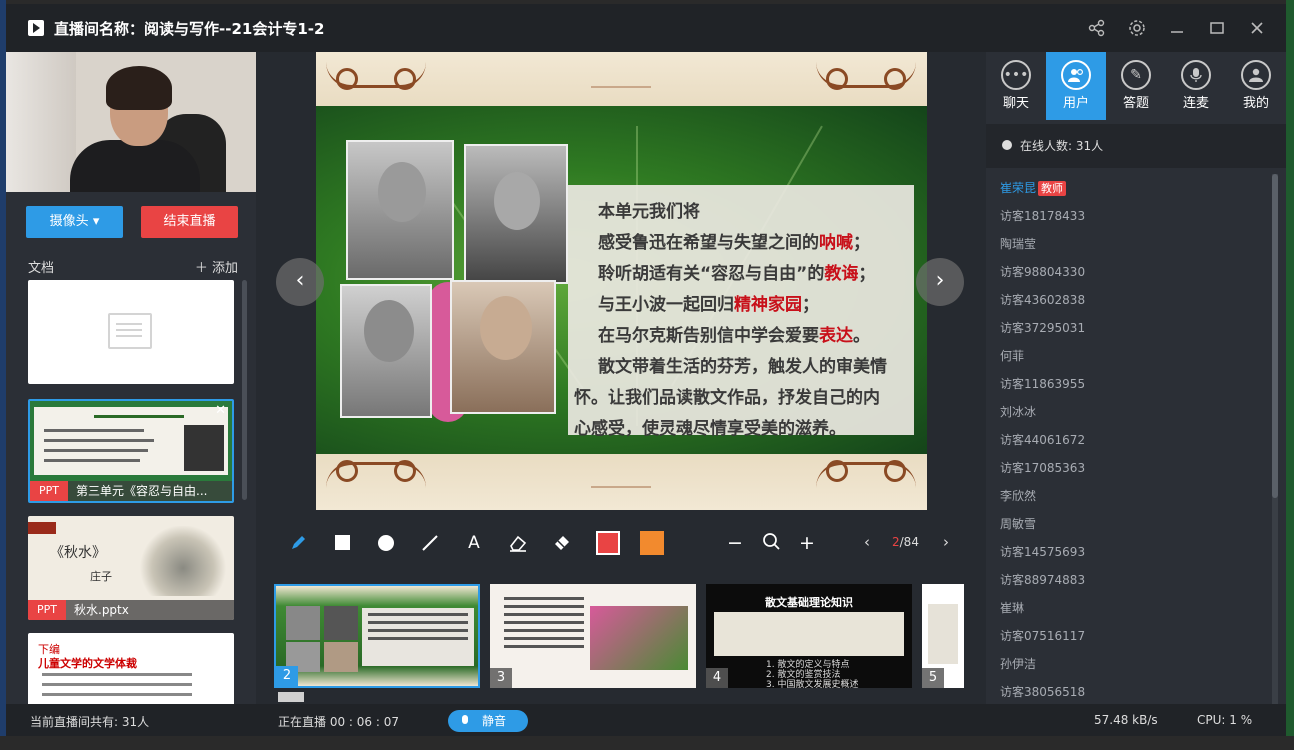 This screenshot has height=750, width=1294. I want to click on scrollbar-thumb, so click(1275, 336).